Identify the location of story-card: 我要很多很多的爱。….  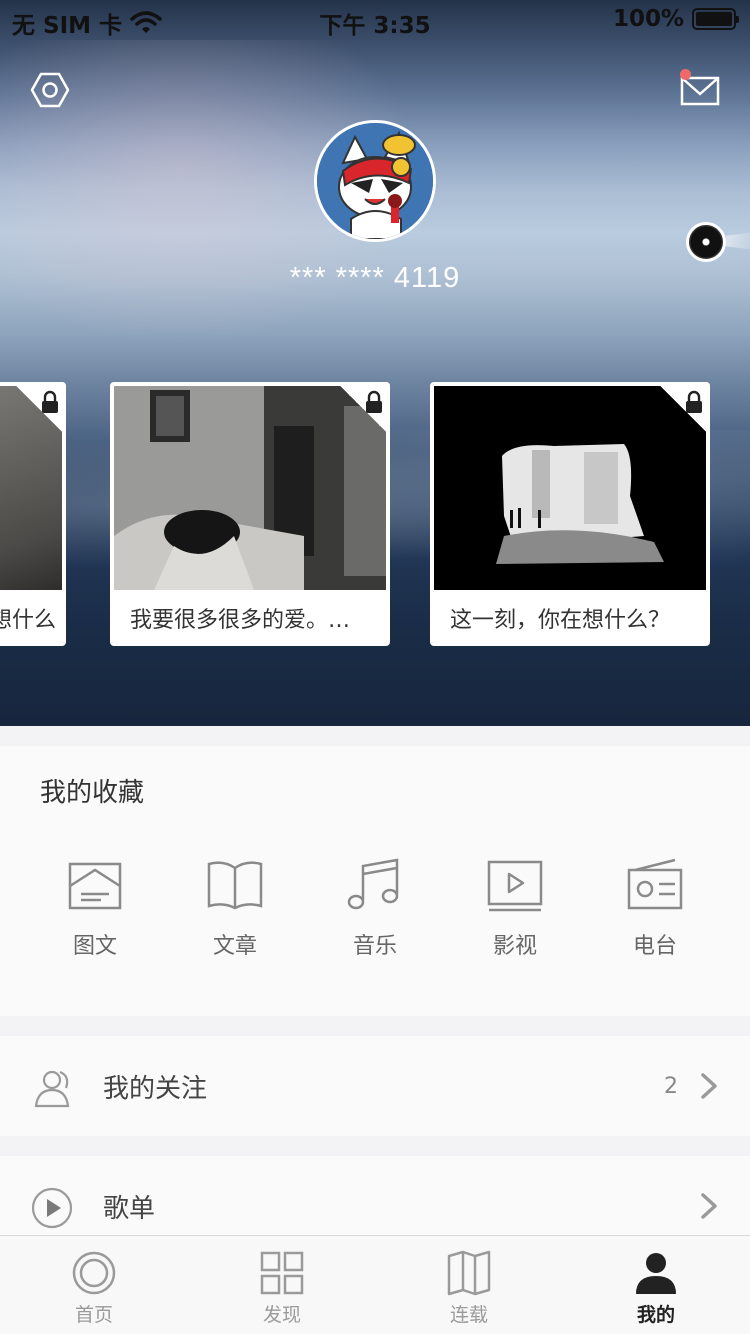
(250, 514).